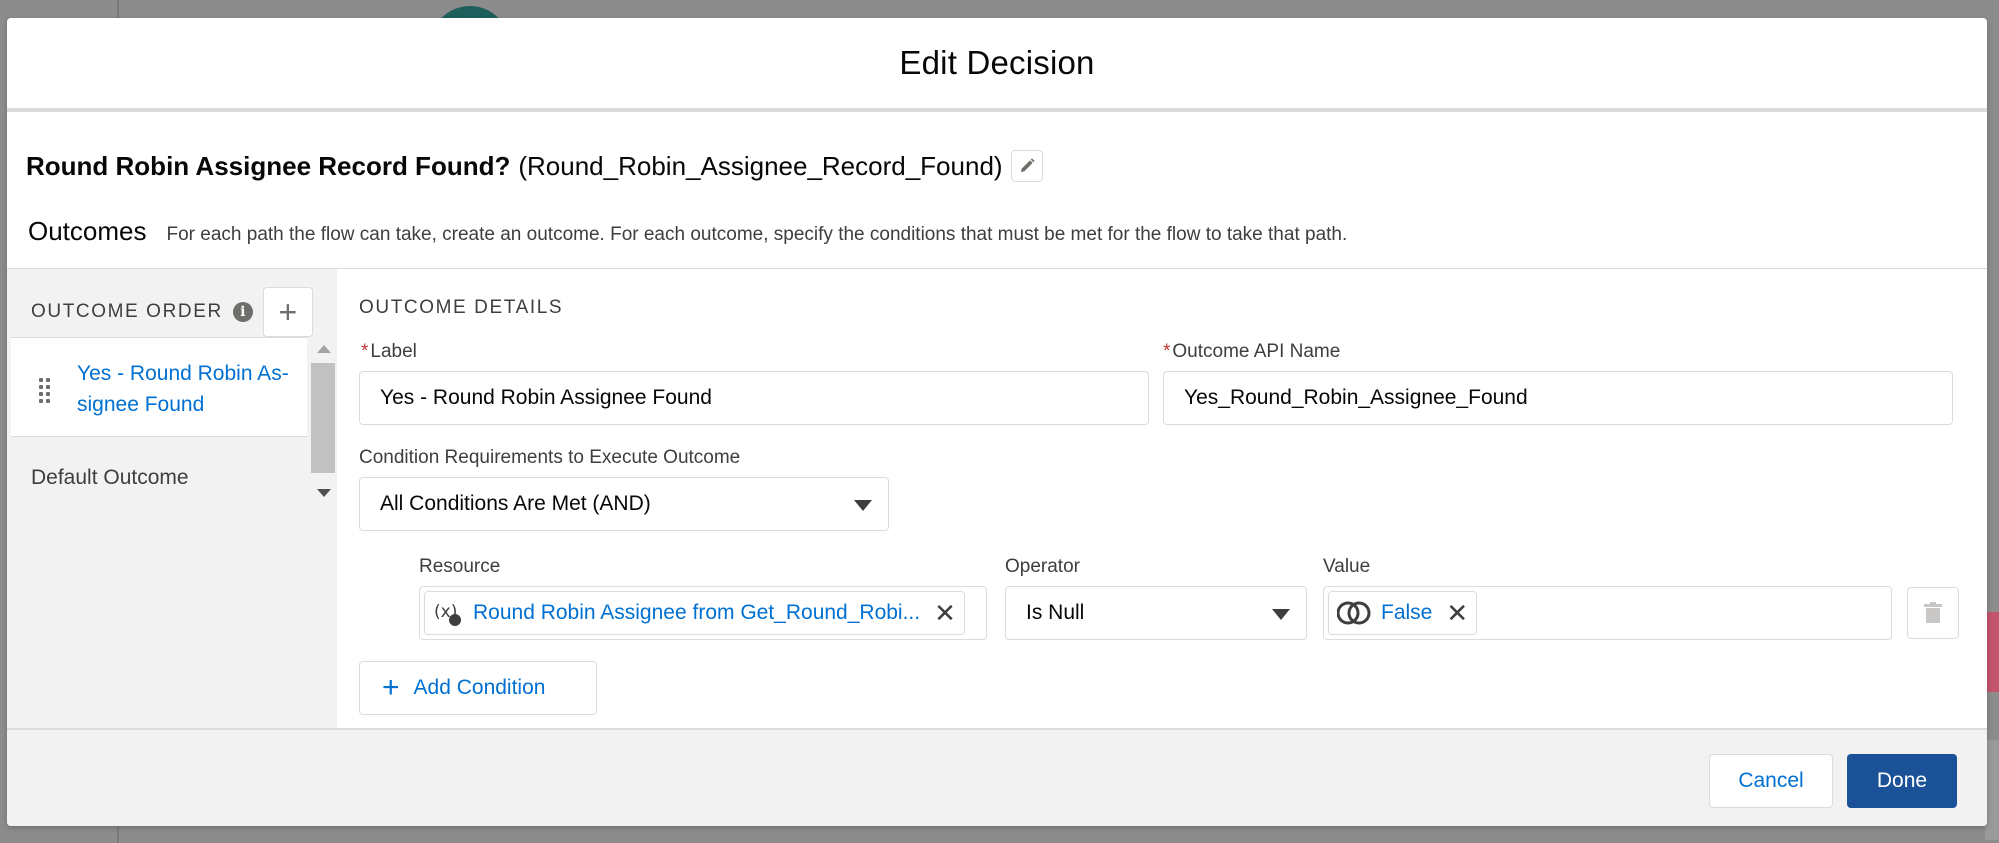  What do you see at coordinates (1042, 566) in the screenshot?
I see `operator-label: Operator` at bounding box center [1042, 566].